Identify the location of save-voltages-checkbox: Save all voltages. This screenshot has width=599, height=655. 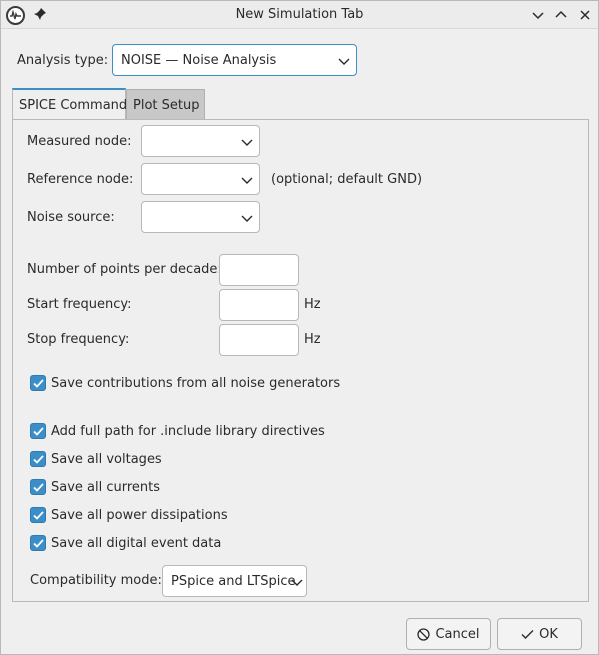
(96, 459).